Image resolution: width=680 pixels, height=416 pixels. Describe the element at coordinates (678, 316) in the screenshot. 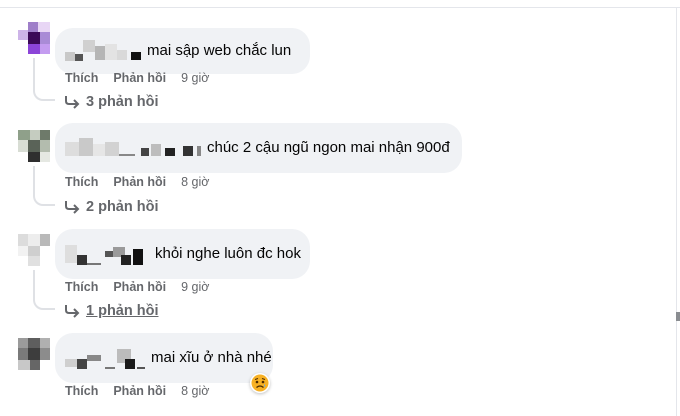

I see `scrollbar-thumb` at that location.